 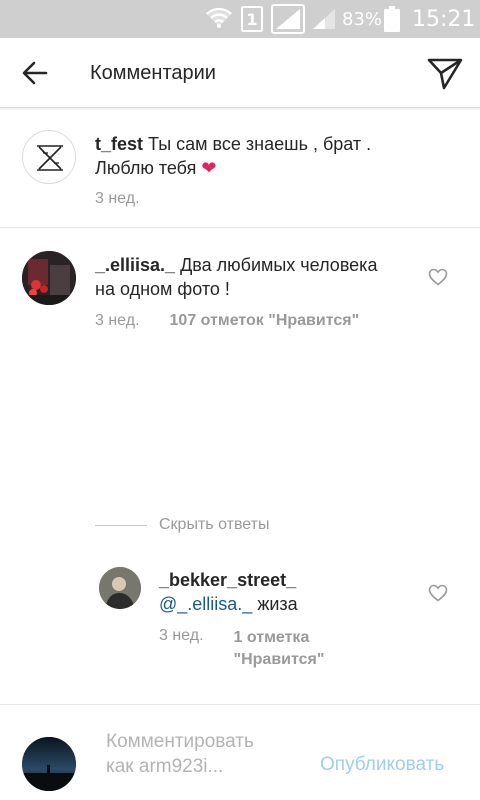 What do you see at coordinates (279, 659) in the screenshot?
I see `likes-count-line2: "Нравится"` at bounding box center [279, 659].